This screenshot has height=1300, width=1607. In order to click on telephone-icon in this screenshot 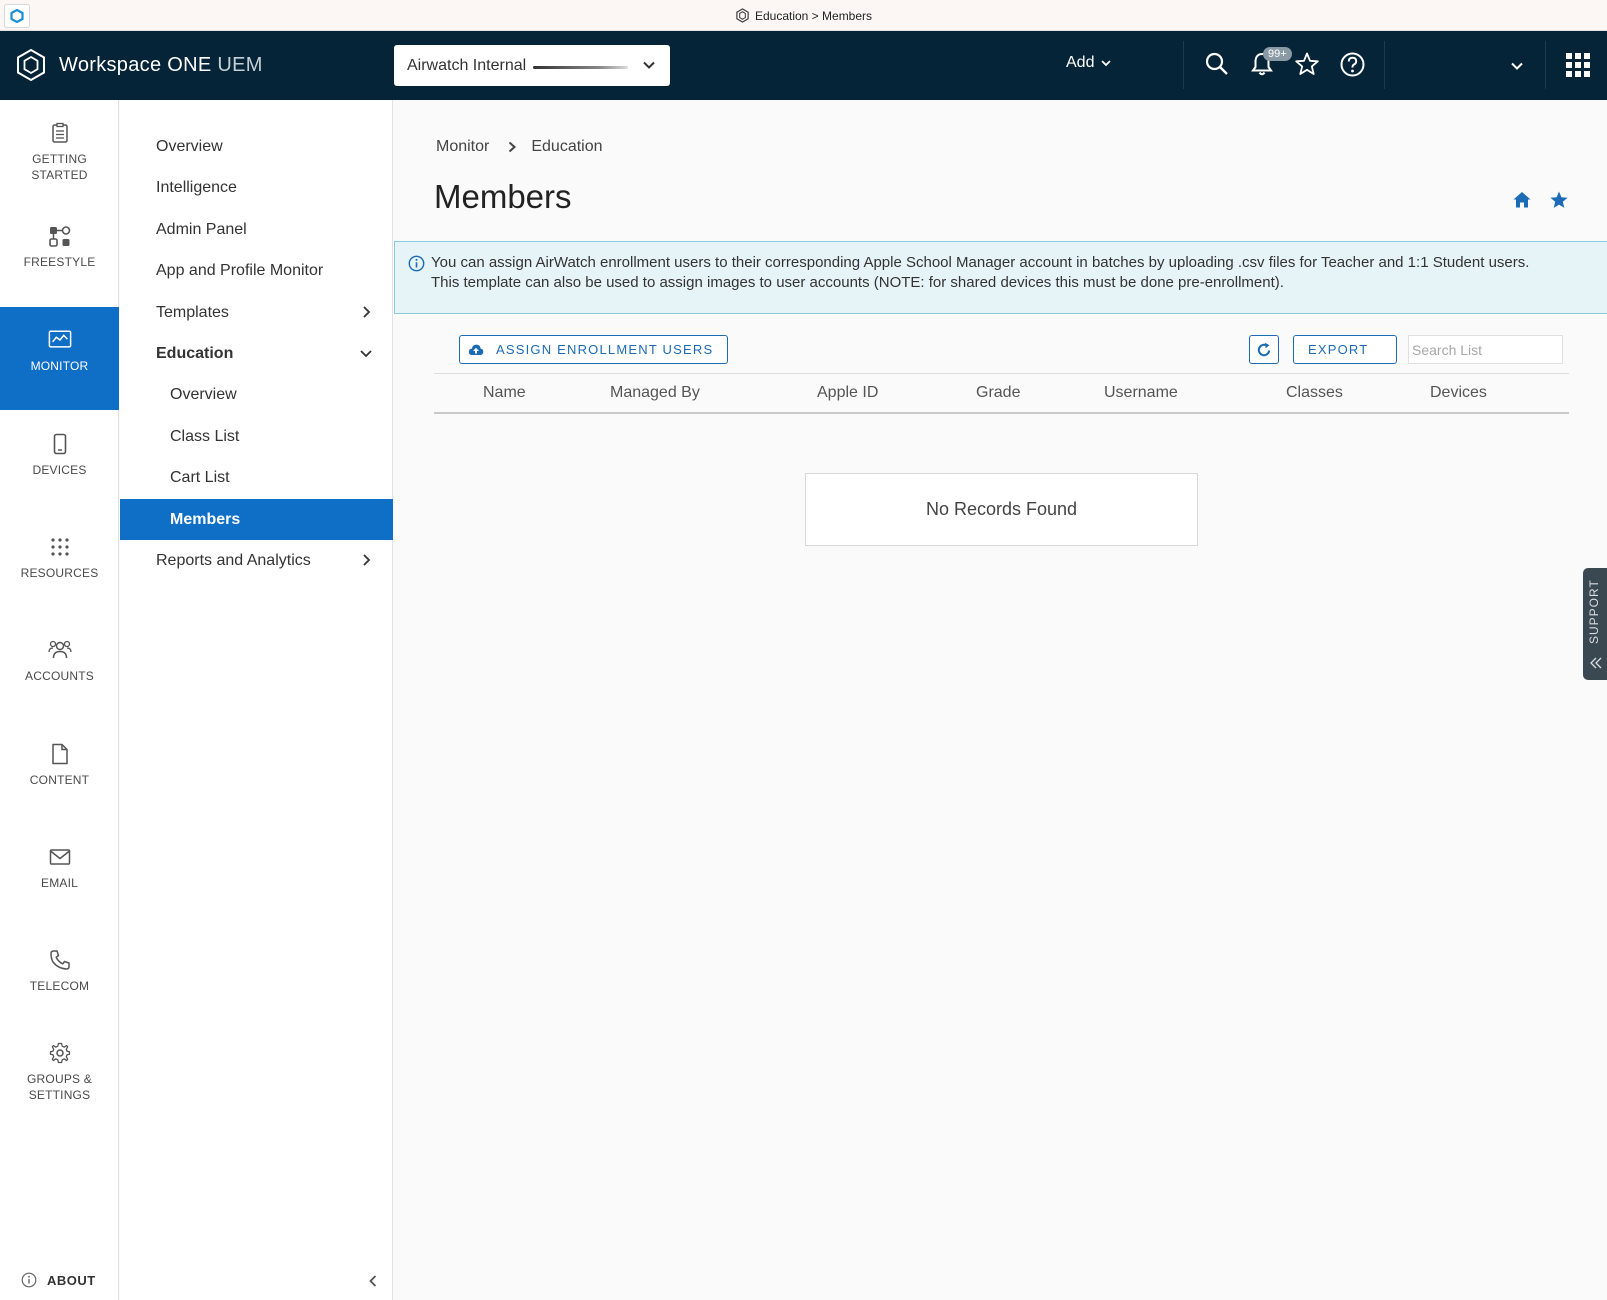, I will do `click(59, 960)`.